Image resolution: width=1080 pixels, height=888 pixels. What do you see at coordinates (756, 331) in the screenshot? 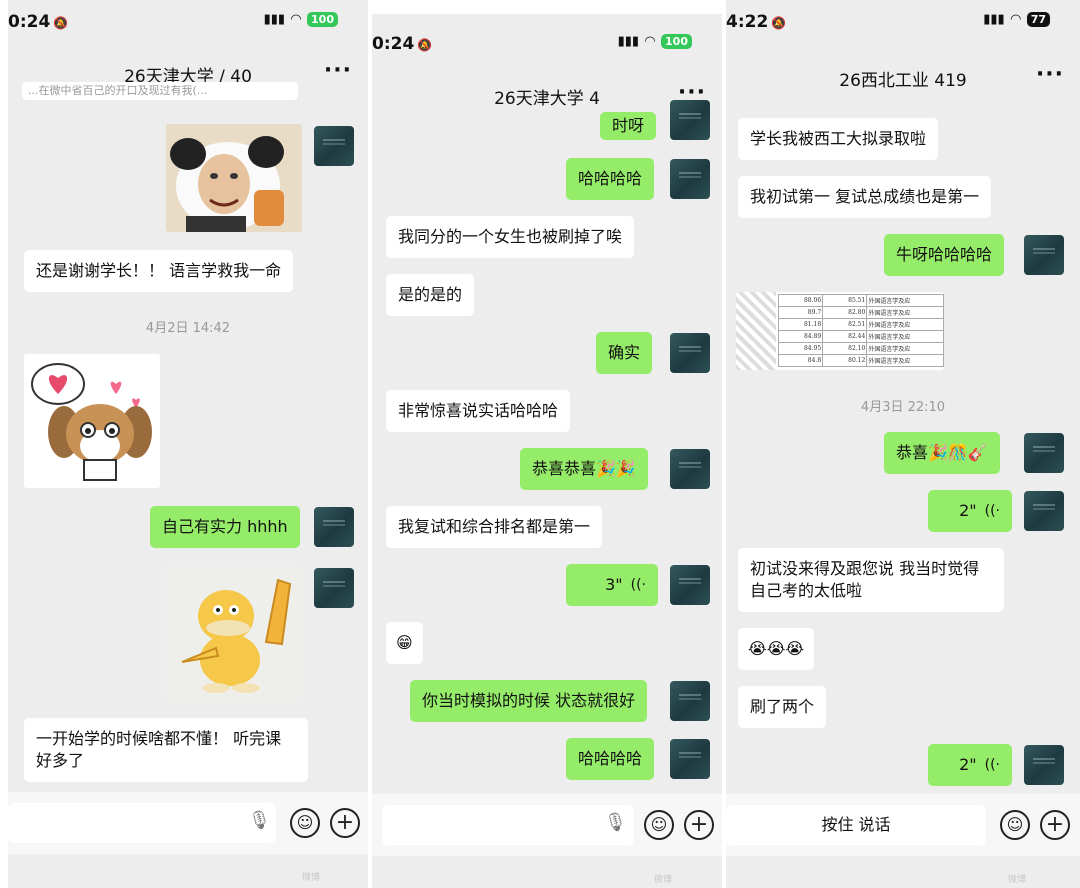
I see `mosaic-blur` at bounding box center [756, 331].